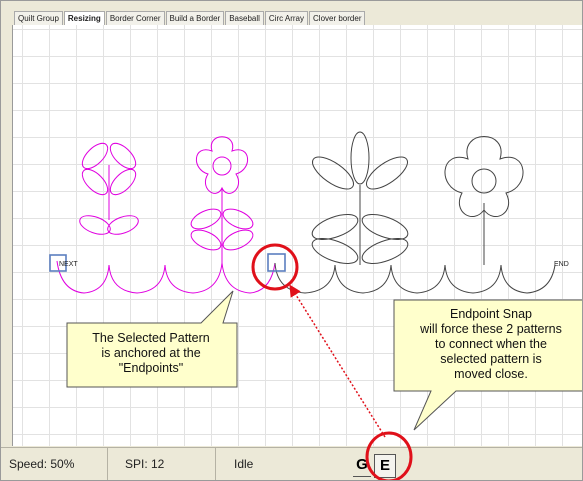 Image resolution: width=583 pixels, height=481 pixels. Describe the element at coordinates (491, 329) in the screenshot. I see `right-callout-line: will force these 2 patterns` at that location.